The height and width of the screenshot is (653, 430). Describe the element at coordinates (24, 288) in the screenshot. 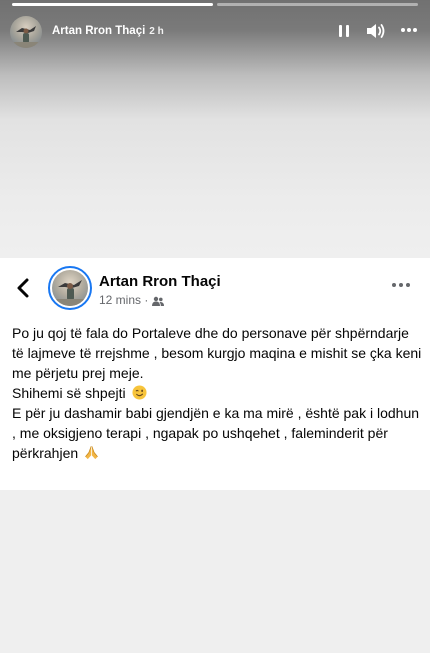

I see `back-arrow-icon` at that location.